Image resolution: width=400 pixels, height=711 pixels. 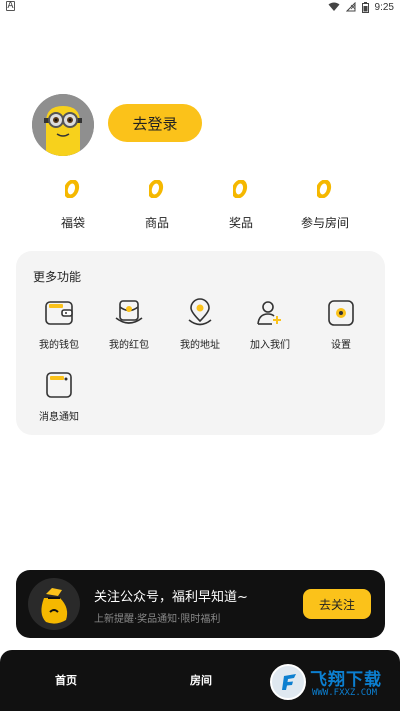 I want to click on login-button: 去登录, so click(x=155, y=123).